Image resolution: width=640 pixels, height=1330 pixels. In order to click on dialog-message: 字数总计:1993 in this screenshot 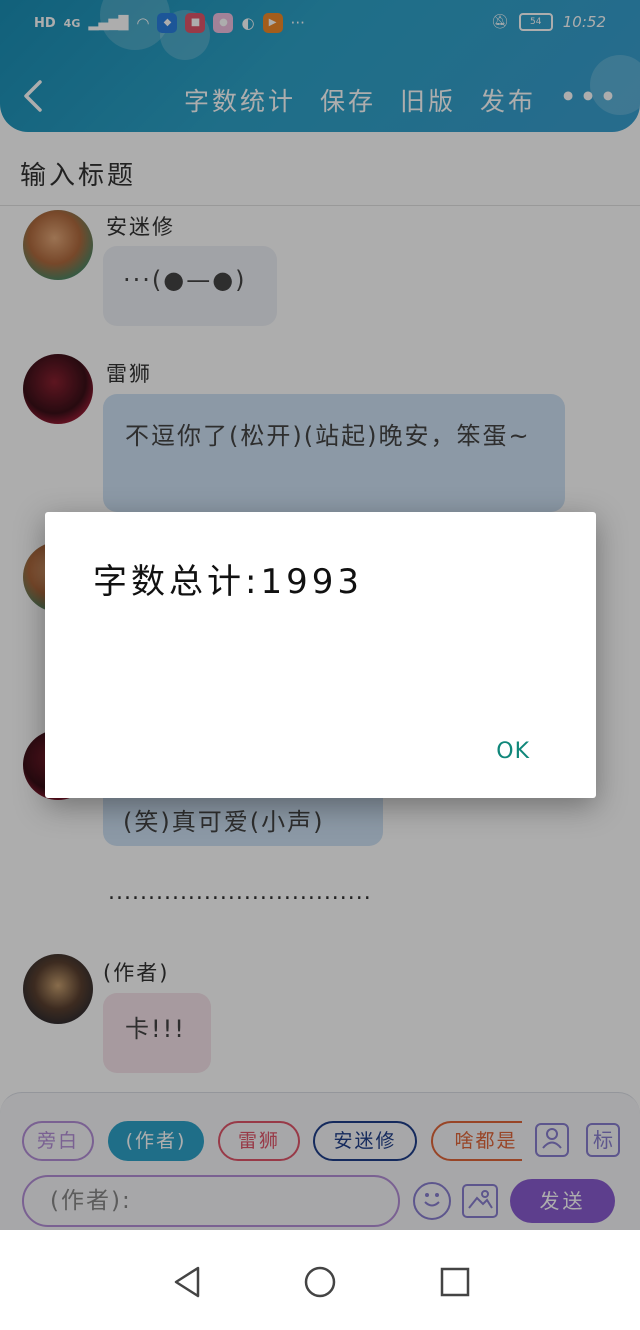, I will do `click(228, 582)`.